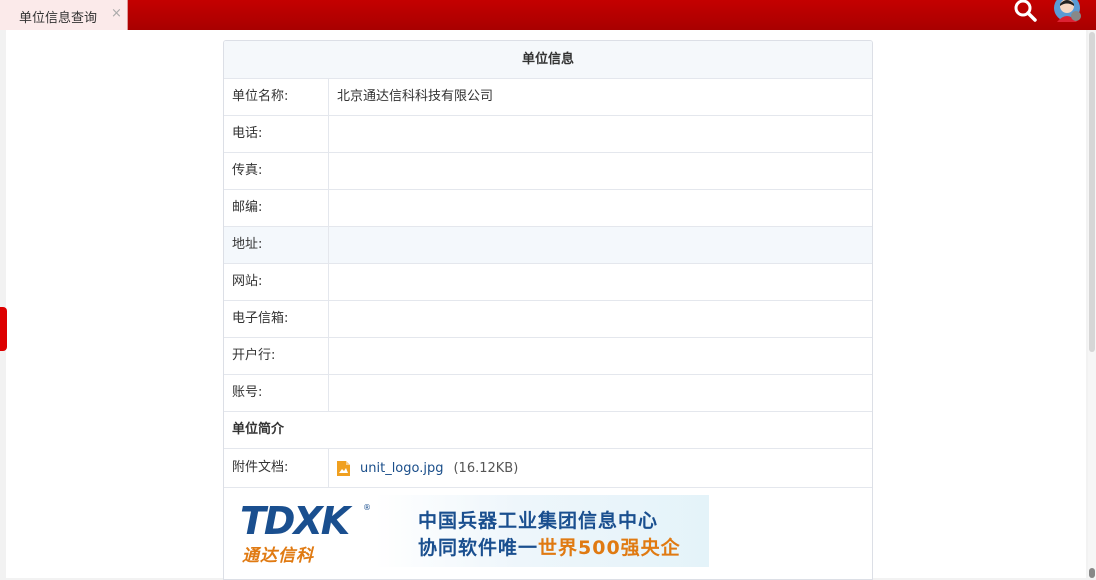 Image resolution: width=1096 pixels, height=580 pixels. Describe the element at coordinates (548, 430) in the screenshot. I see `section-unit-intro: 单位简介` at that location.